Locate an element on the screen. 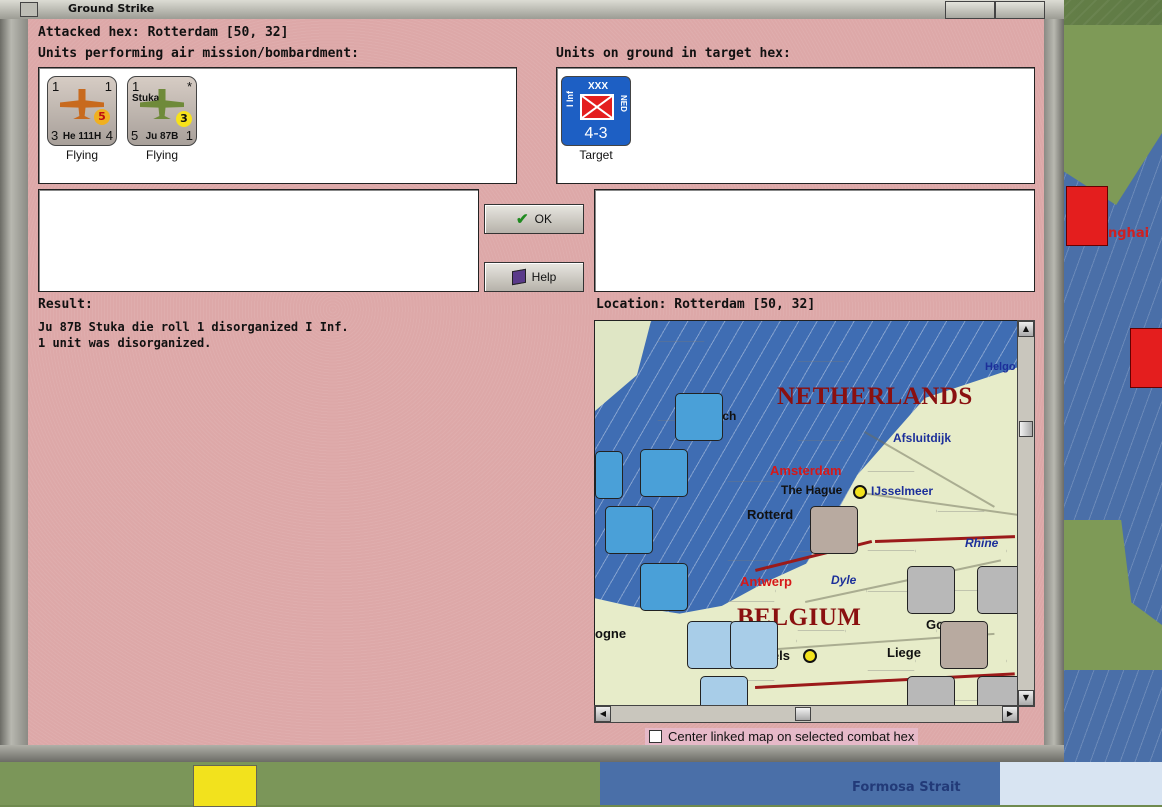 This screenshot has width=1162, height=807. window-frame-bottom is located at coordinates (532, 753).